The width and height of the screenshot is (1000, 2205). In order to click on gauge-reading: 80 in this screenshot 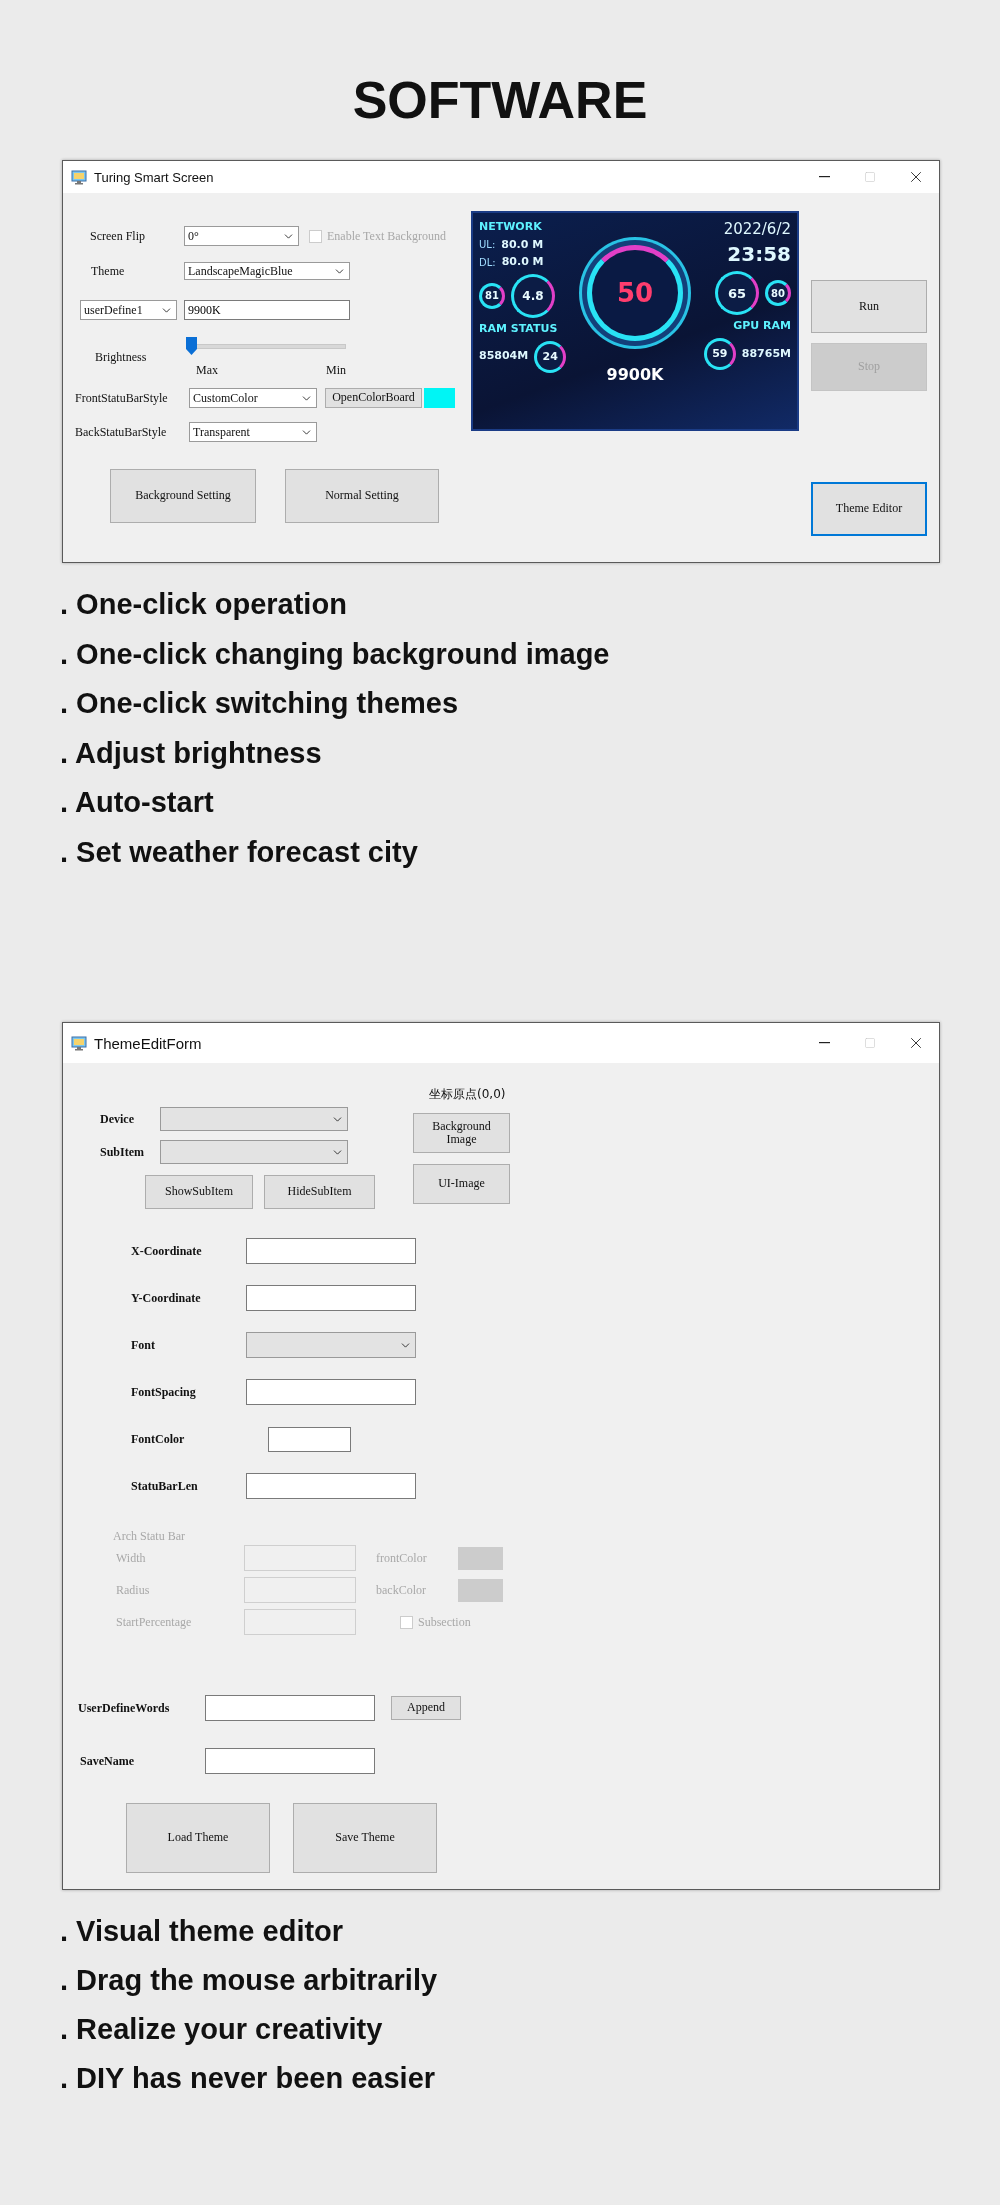, I will do `click(778, 293)`.